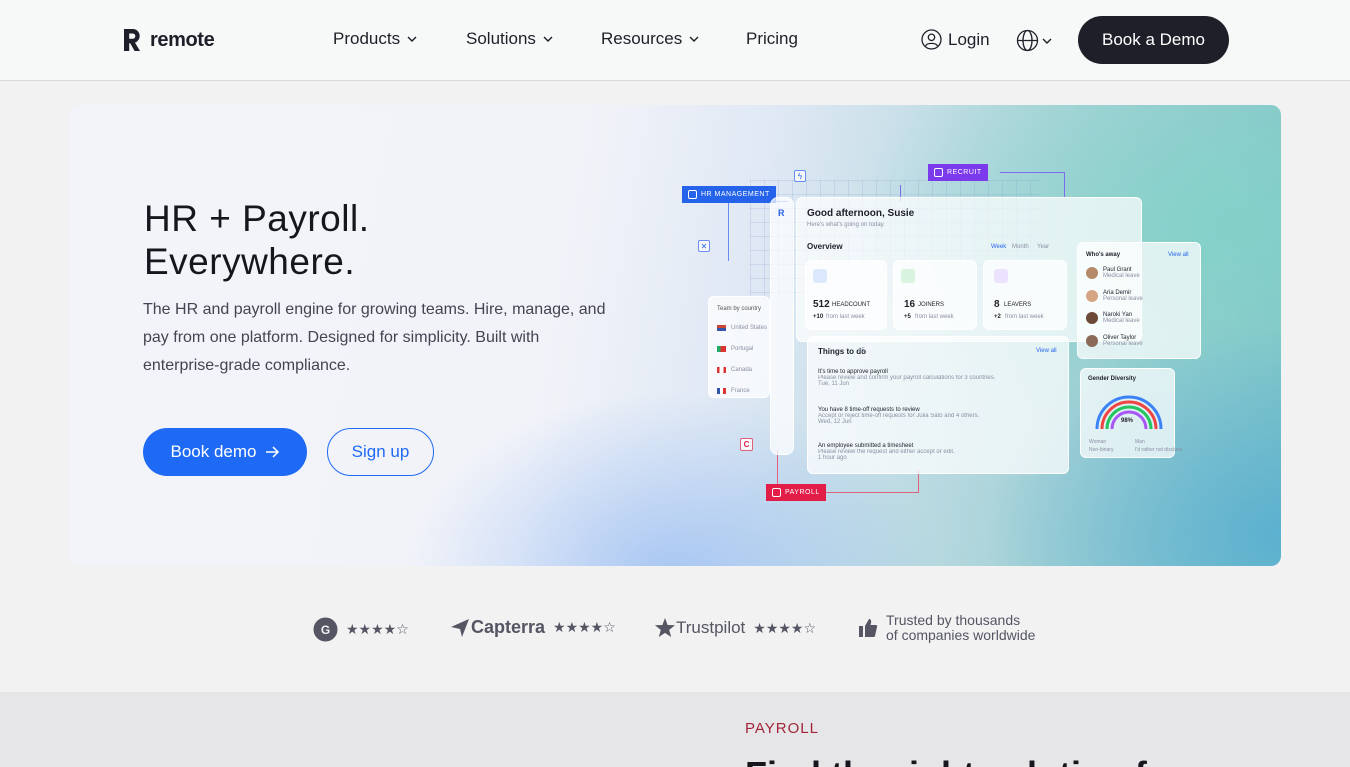 The height and width of the screenshot is (767, 1350). What do you see at coordinates (821, 304) in the screenshot?
I see `headcount-value: 512` at bounding box center [821, 304].